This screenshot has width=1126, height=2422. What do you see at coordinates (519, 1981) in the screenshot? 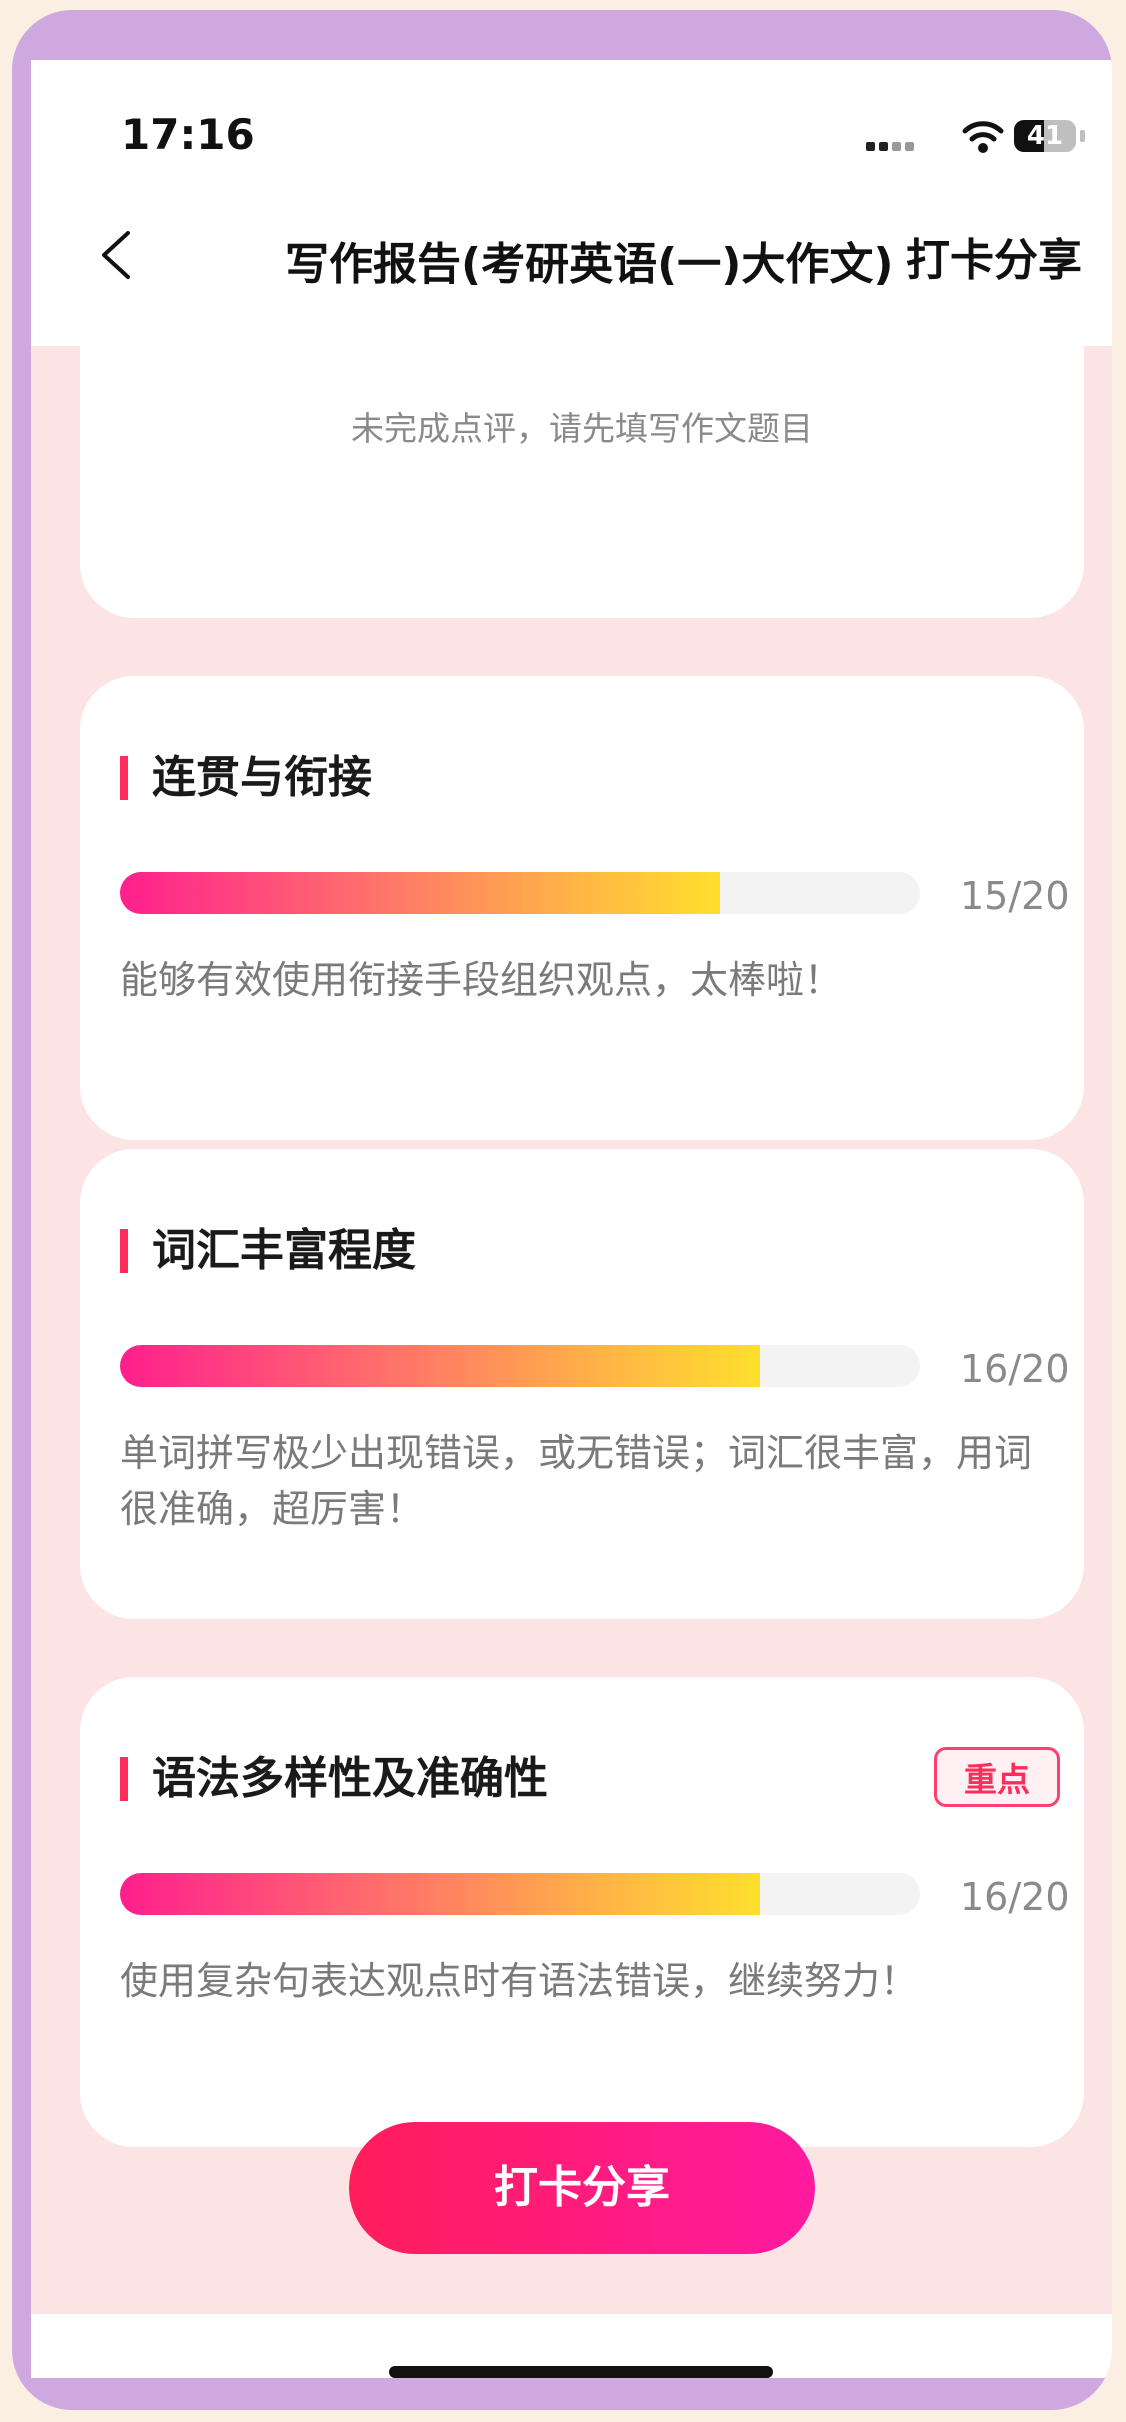
I see `section-description: 使用复杂句表达观点时有语法错误，继续努力！` at bounding box center [519, 1981].